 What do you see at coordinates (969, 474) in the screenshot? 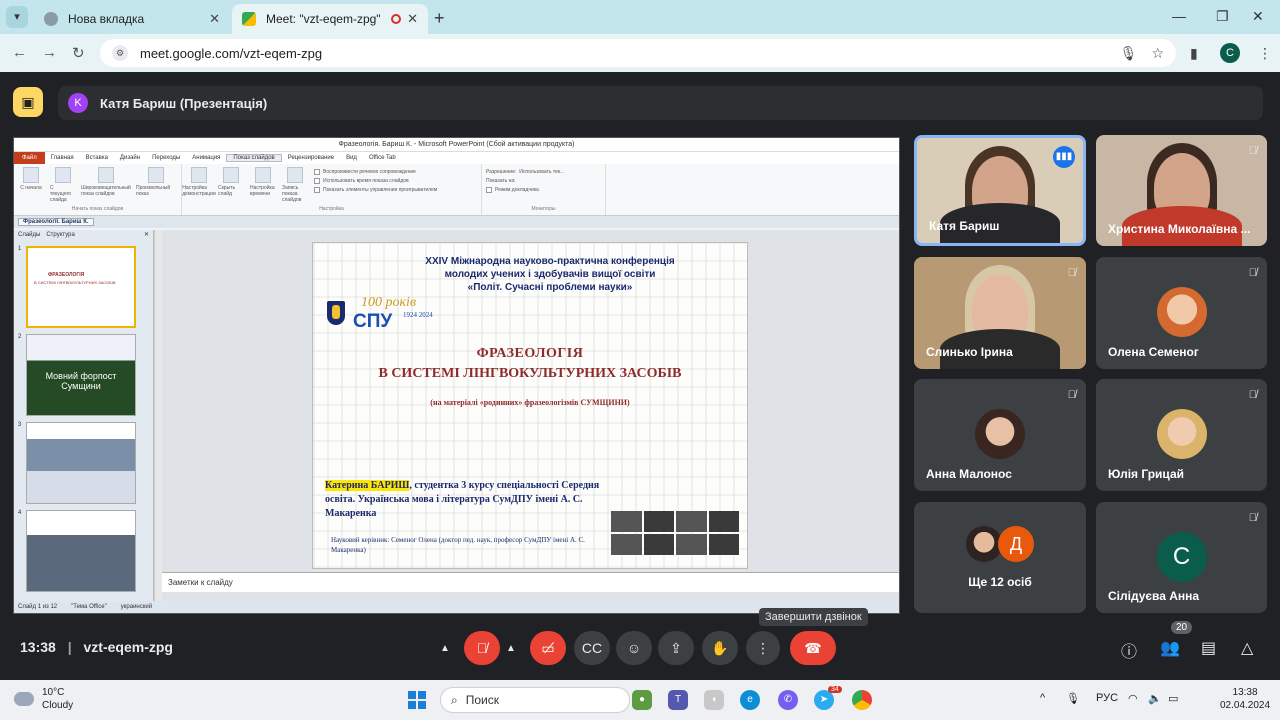
I see `participant-name: Анна Малонос` at bounding box center [969, 474].